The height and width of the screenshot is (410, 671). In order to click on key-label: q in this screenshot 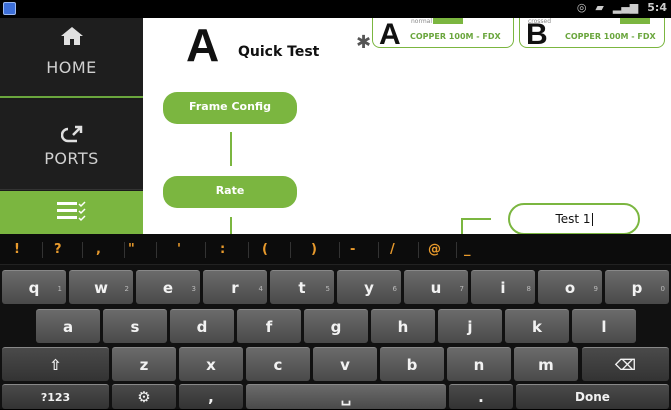, I will do `click(34, 288)`.